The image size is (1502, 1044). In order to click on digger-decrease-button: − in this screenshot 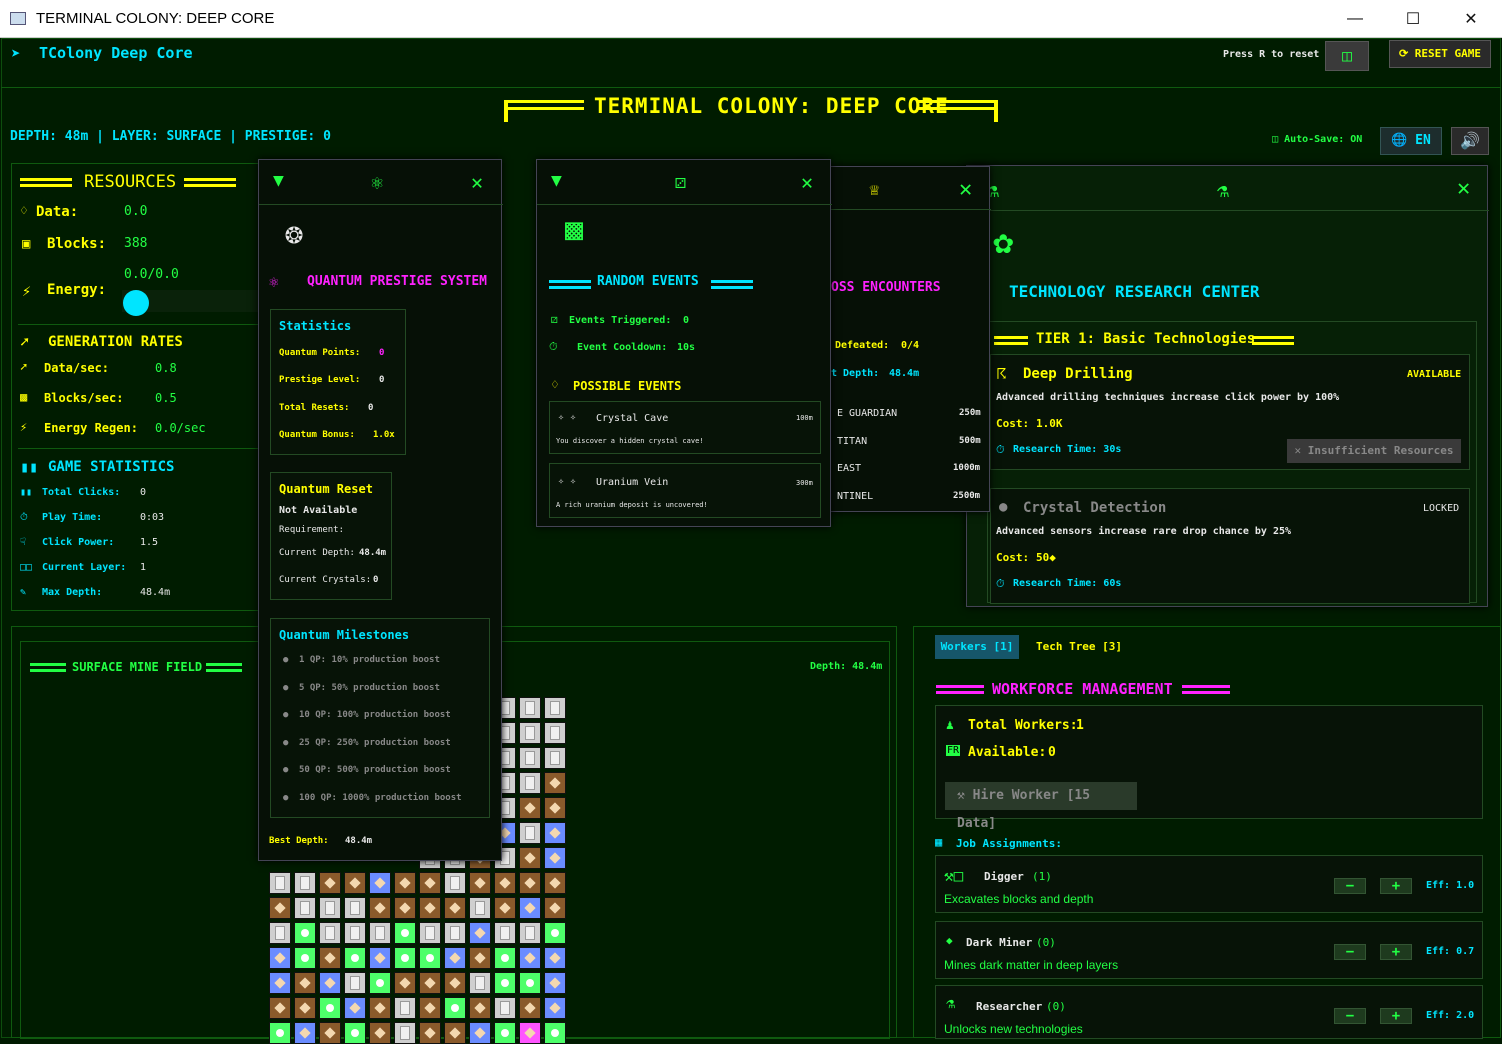, I will do `click(1350, 886)`.